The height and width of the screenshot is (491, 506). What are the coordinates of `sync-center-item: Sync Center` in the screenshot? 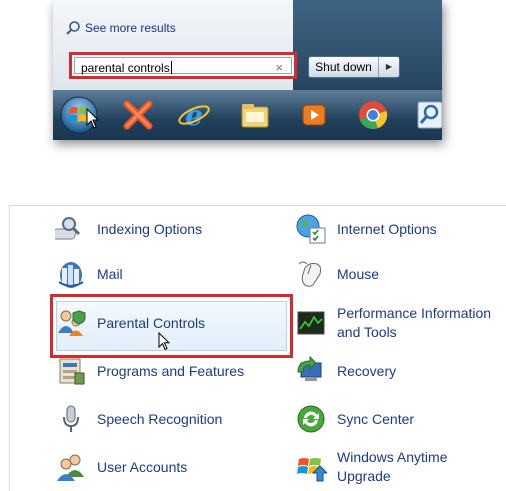 It's located at (354, 419).